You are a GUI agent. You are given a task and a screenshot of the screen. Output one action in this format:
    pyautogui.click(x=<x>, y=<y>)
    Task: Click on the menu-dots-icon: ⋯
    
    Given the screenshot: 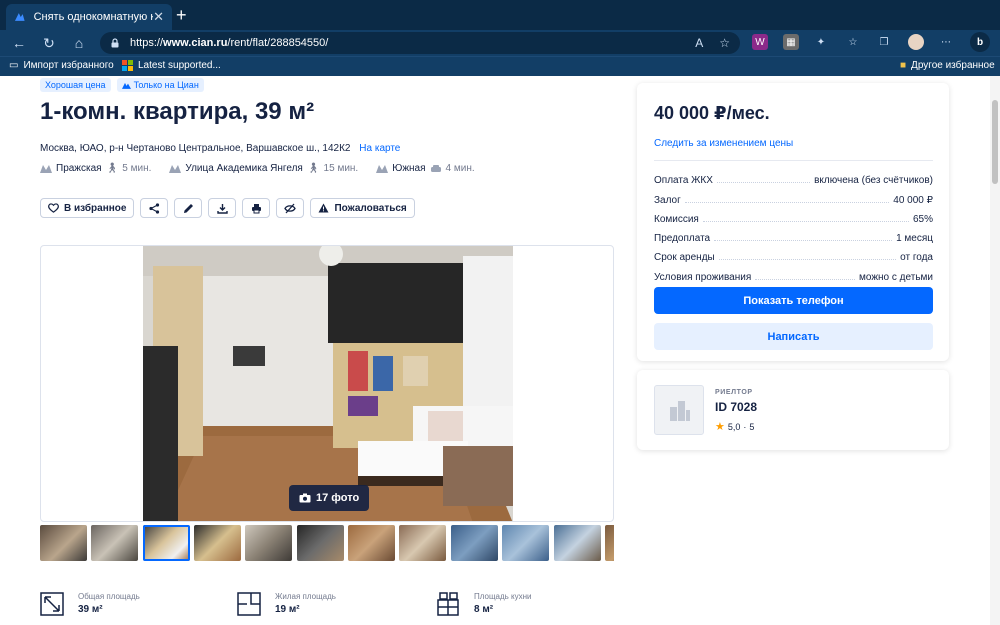 What is the action you would take?
    pyautogui.click(x=946, y=42)
    